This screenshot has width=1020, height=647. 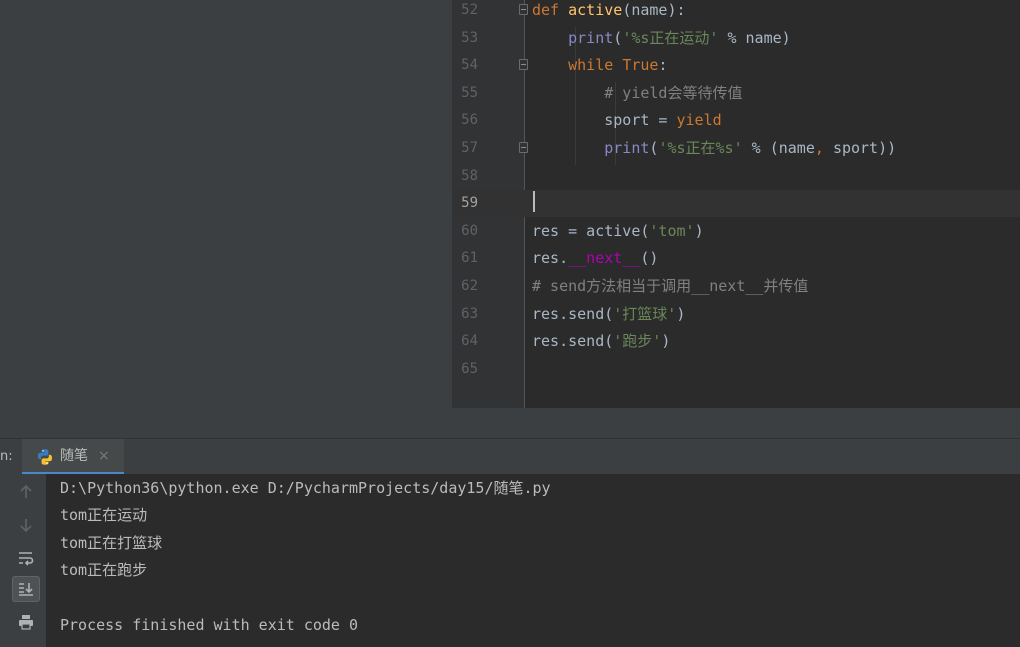 I want to click on code-text: res.__next__(), so click(x=595, y=258).